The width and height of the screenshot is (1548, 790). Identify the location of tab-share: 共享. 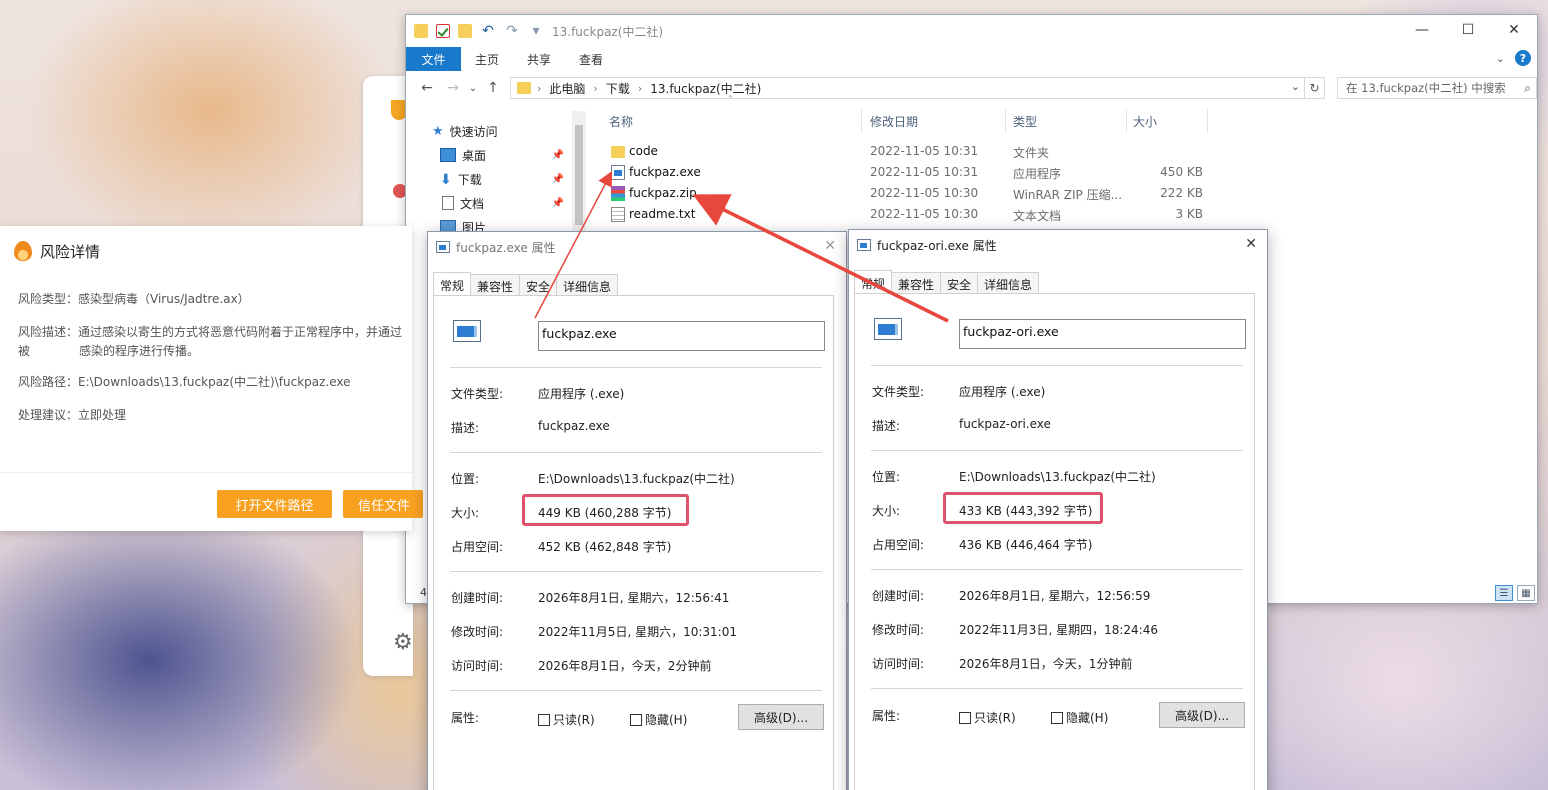
(539, 59).